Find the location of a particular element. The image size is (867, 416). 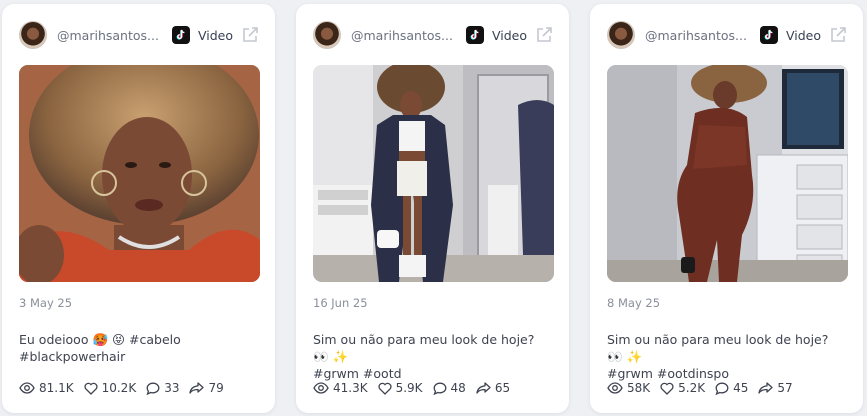

views-stat: 58K is located at coordinates (628, 388).